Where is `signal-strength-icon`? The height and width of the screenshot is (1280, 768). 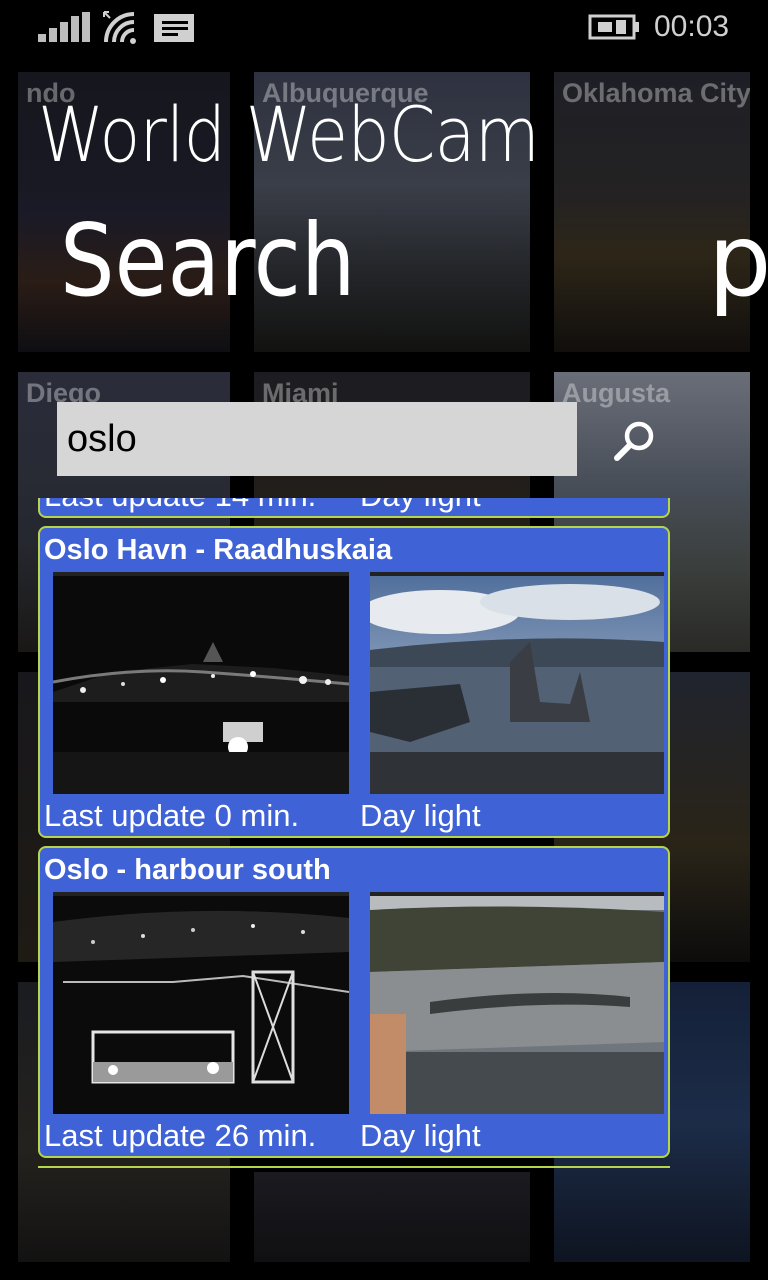 signal-strength-icon is located at coordinates (64, 27).